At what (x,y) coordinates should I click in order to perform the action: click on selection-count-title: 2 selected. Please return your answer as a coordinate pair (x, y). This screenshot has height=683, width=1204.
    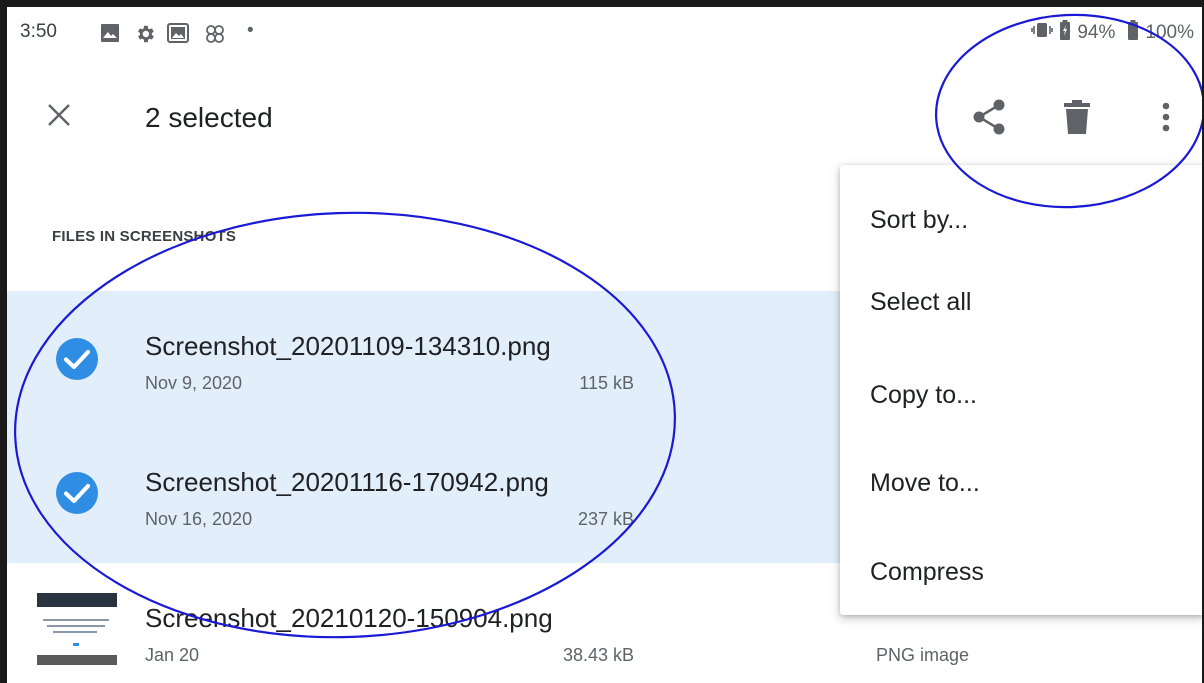
    Looking at the image, I should click on (209, 117).